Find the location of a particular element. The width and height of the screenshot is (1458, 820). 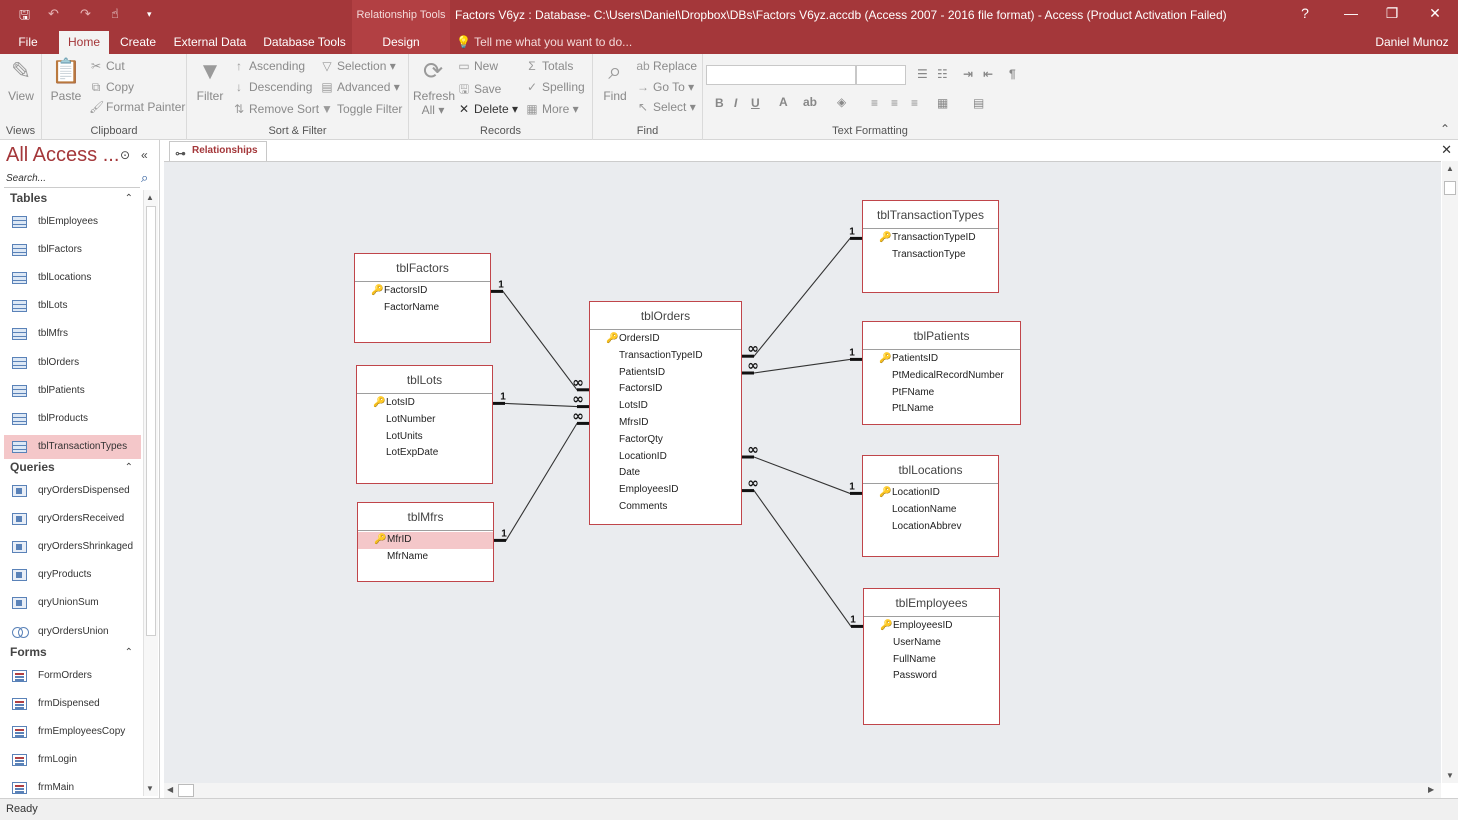

save-icon: 🖫 is located at coordinates (24, 17).